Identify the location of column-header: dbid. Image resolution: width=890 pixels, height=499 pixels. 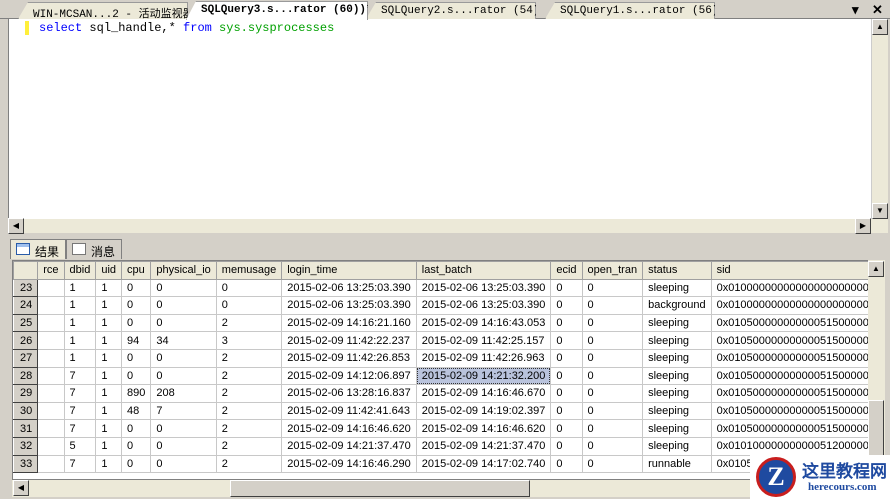
(80, 270).